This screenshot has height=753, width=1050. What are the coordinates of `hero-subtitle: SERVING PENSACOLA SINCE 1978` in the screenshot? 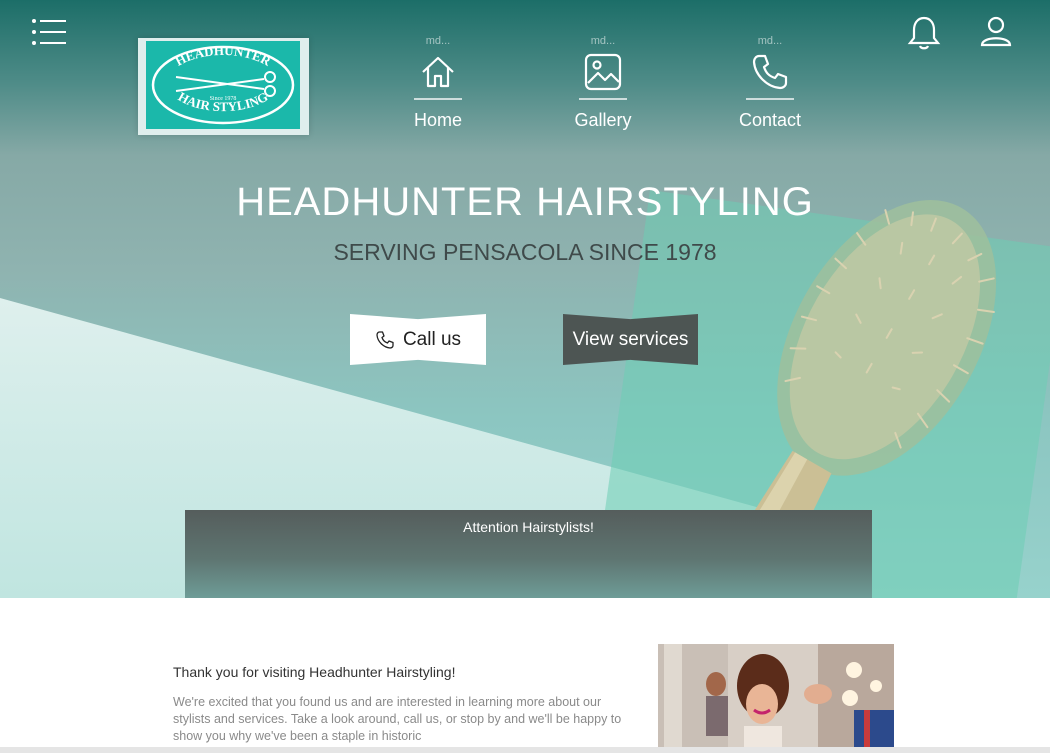 It's located at (525, 252).